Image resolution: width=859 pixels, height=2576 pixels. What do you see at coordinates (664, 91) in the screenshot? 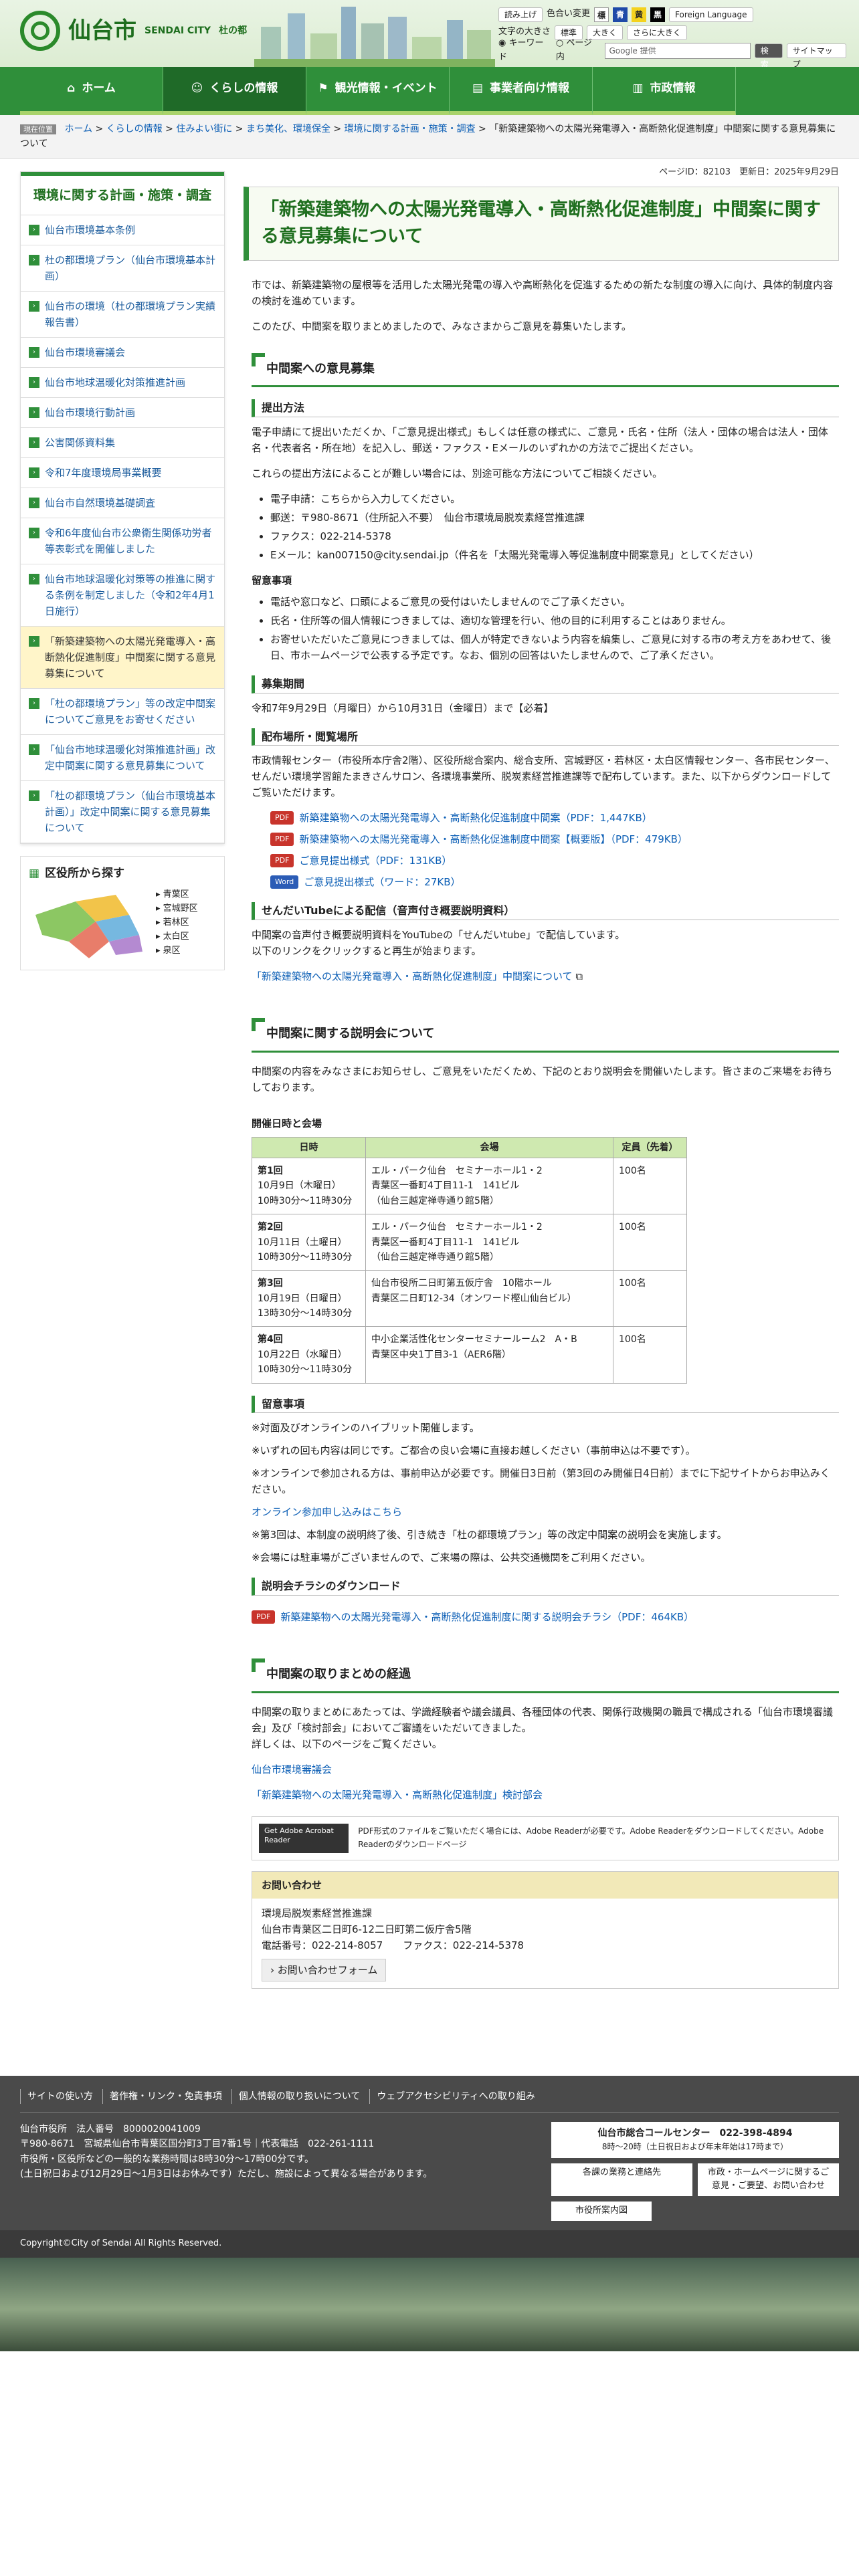
I see `nav-government: ▥ 市政情報` at bounding box center [664, 91].